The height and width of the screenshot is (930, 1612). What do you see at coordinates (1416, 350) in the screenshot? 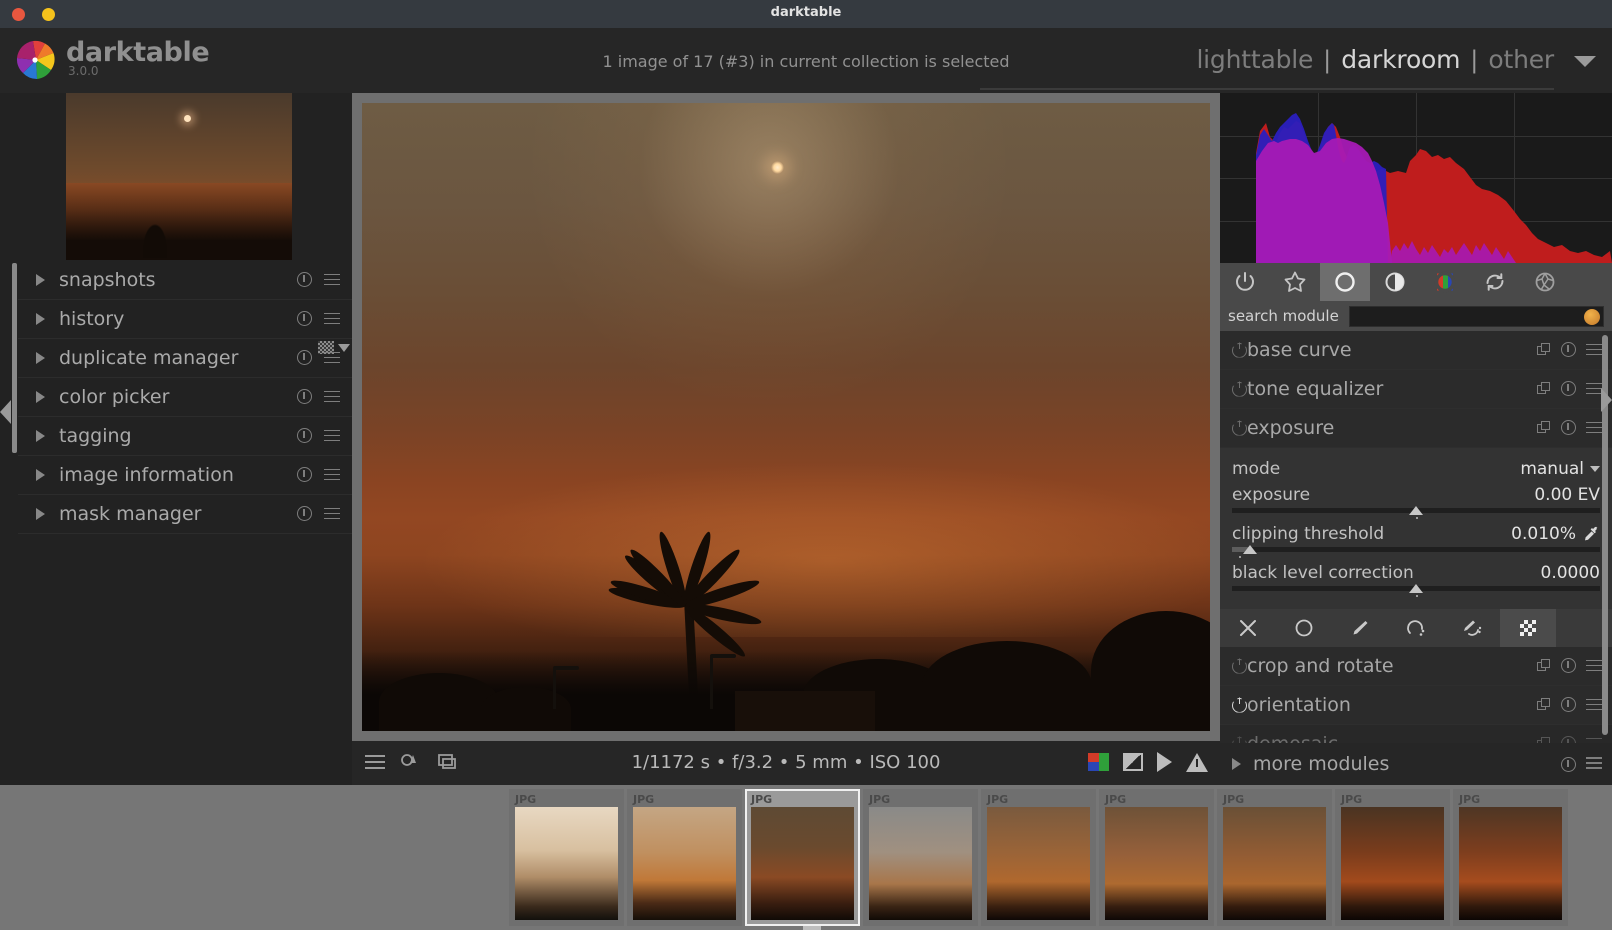
I see `module-base-curve: base curve` at bounding box center [1416, 350].